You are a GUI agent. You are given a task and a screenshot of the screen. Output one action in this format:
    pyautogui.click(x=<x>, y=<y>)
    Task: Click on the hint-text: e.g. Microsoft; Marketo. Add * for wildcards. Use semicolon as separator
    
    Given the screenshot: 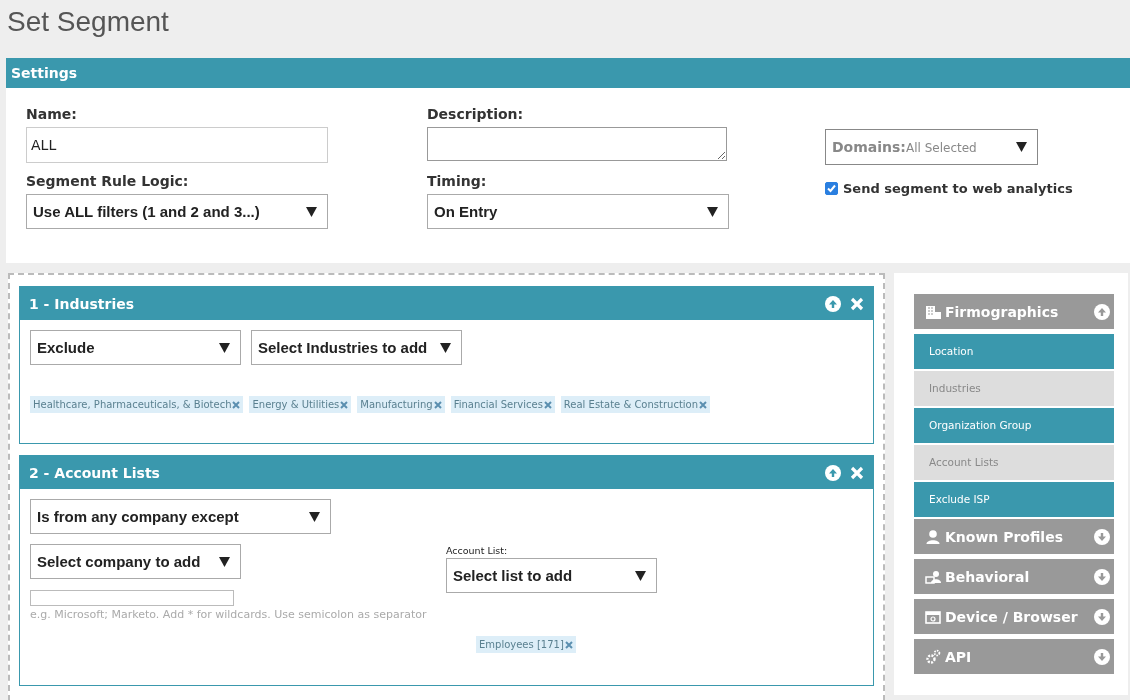 What is the action you would take?
    pyautogui.click(x=229, y=614)
    